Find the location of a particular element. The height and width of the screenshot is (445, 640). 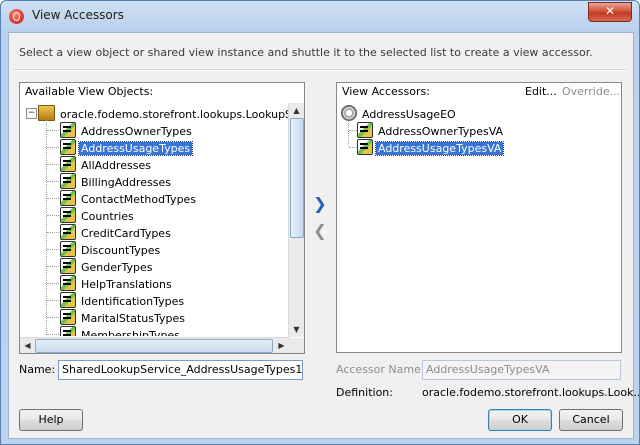

accessor-name-input: AddressUsageTypesVA is located at coordinates (521, 370).